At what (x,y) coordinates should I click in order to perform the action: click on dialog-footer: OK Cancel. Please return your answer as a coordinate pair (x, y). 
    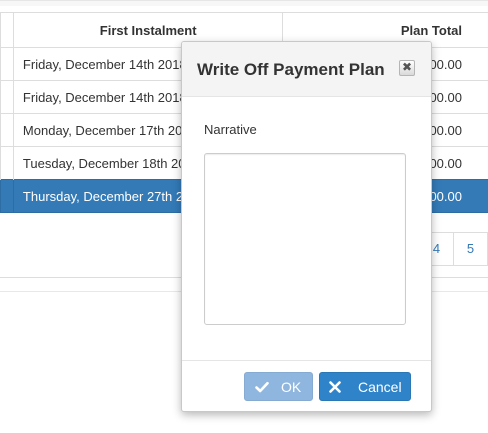
    Looking at the image, I should click on (306, 385).